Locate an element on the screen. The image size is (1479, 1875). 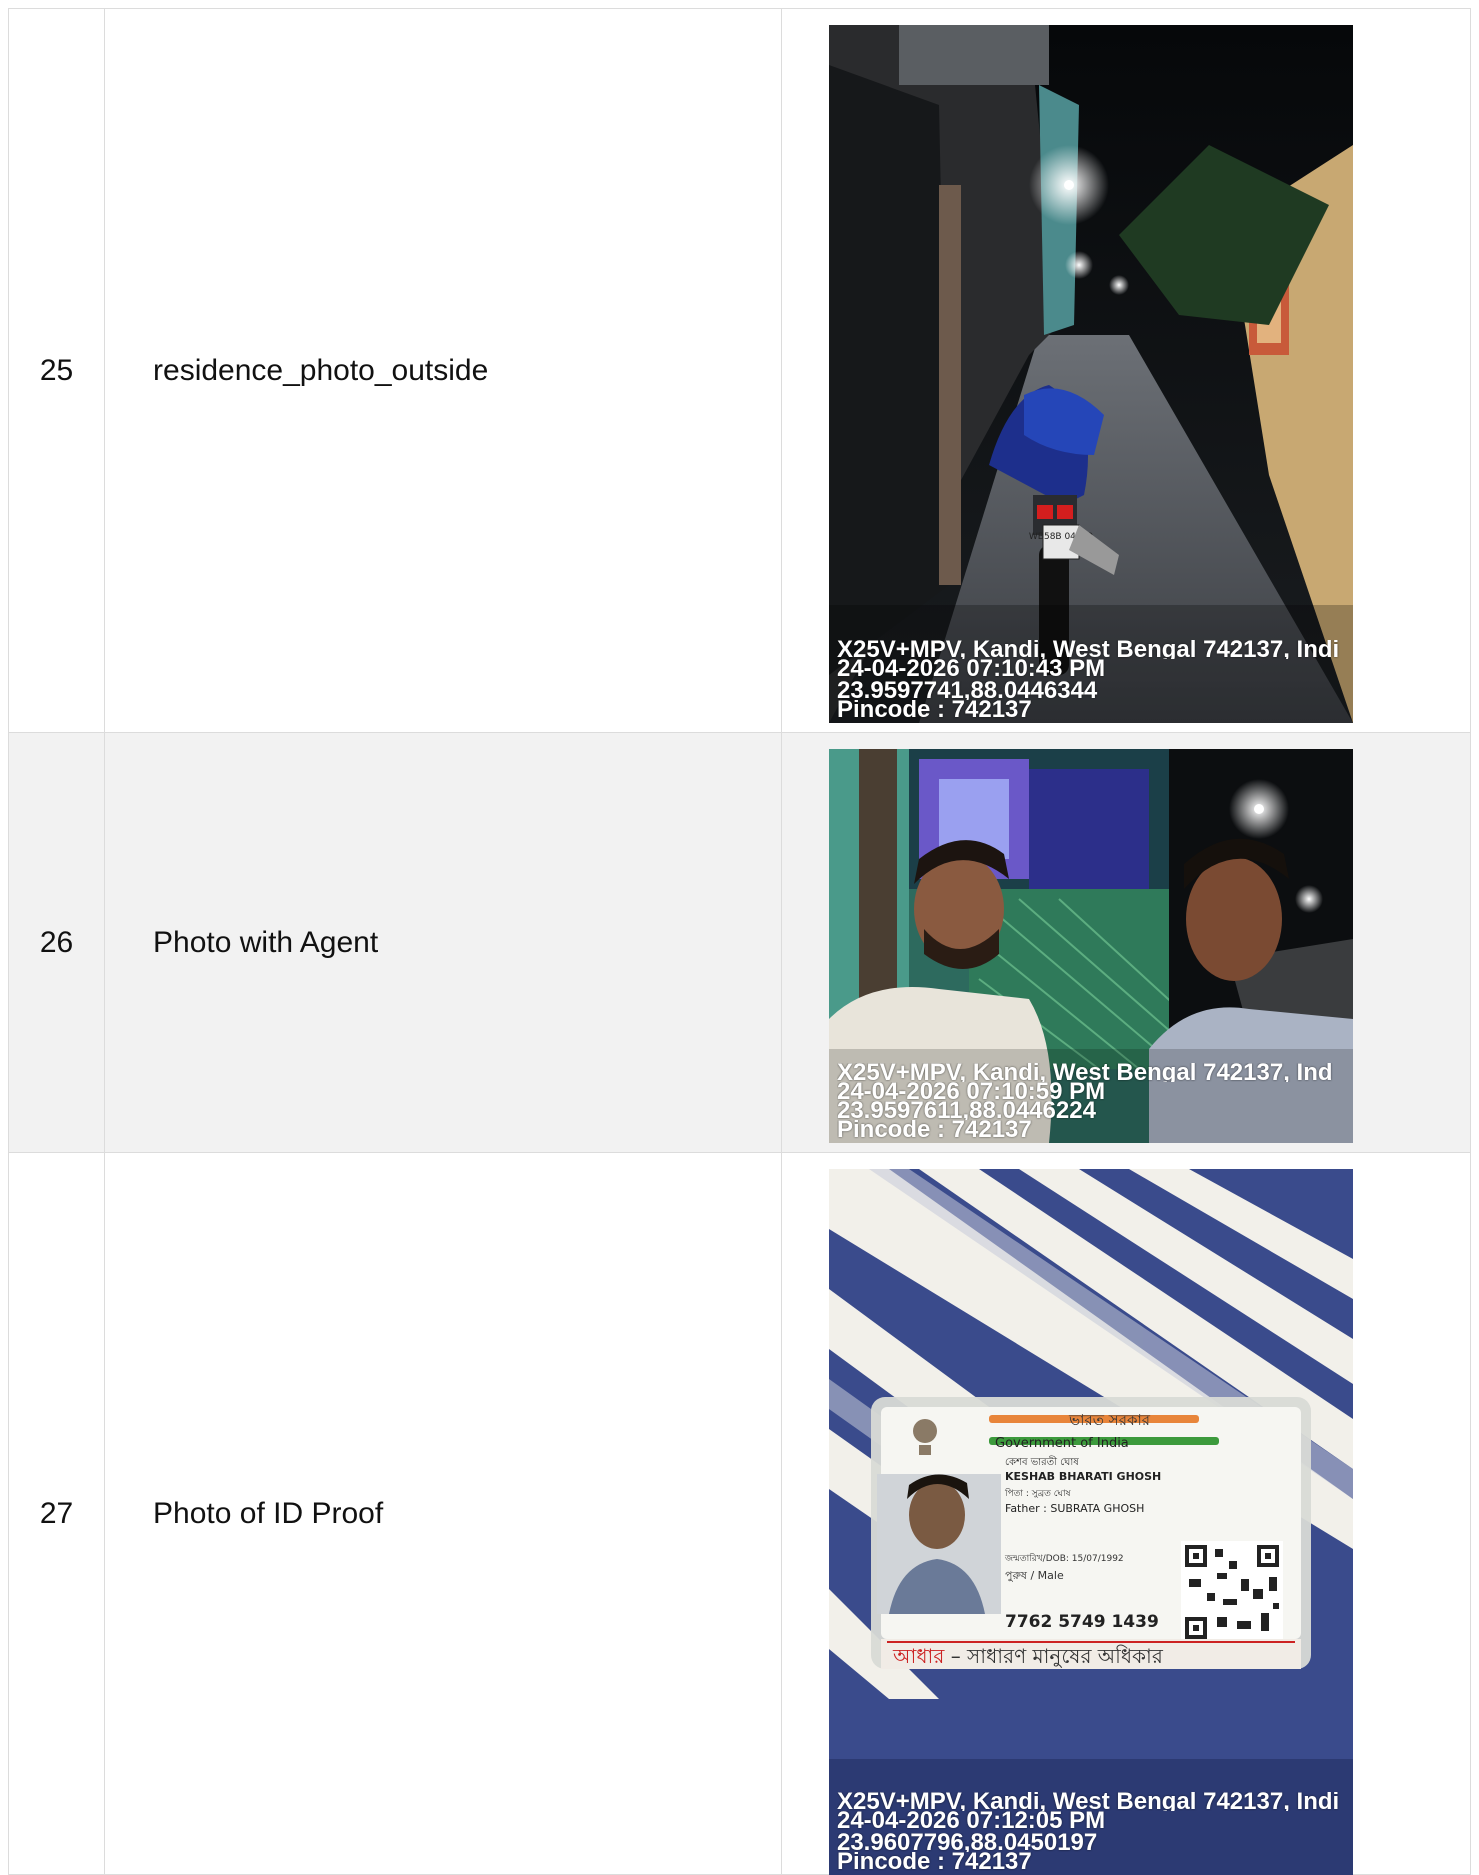
id-name-en: KESHAB BHARATI GHOSH is located at coordinates (1083, 1476).